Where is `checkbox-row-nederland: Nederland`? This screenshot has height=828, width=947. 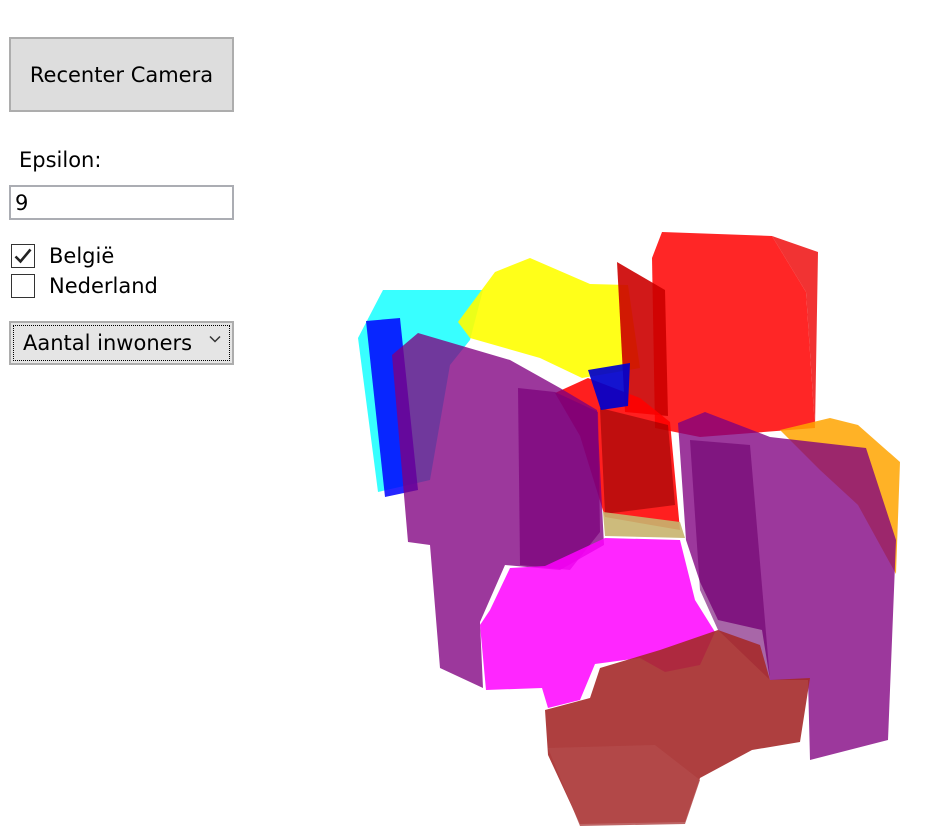
checkbox-row-nederland: Nederland is located at coordinates (84, 286).